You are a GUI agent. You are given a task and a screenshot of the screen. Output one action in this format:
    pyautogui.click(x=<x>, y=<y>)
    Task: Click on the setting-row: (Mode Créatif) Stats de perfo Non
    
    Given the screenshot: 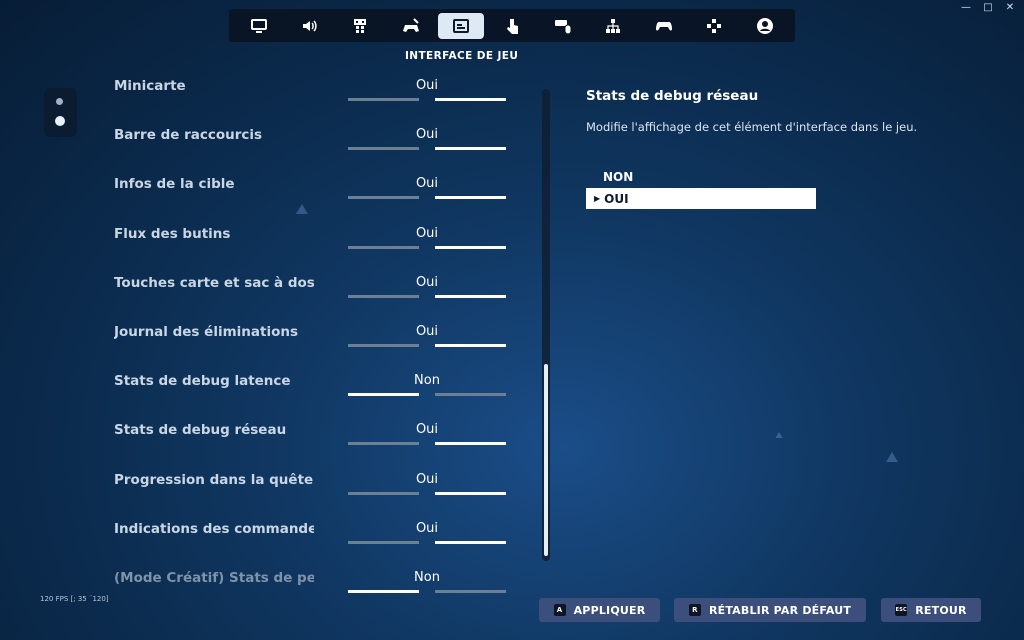 What is the action you would take?
    pyautogui.click(x=314, y=588)
    